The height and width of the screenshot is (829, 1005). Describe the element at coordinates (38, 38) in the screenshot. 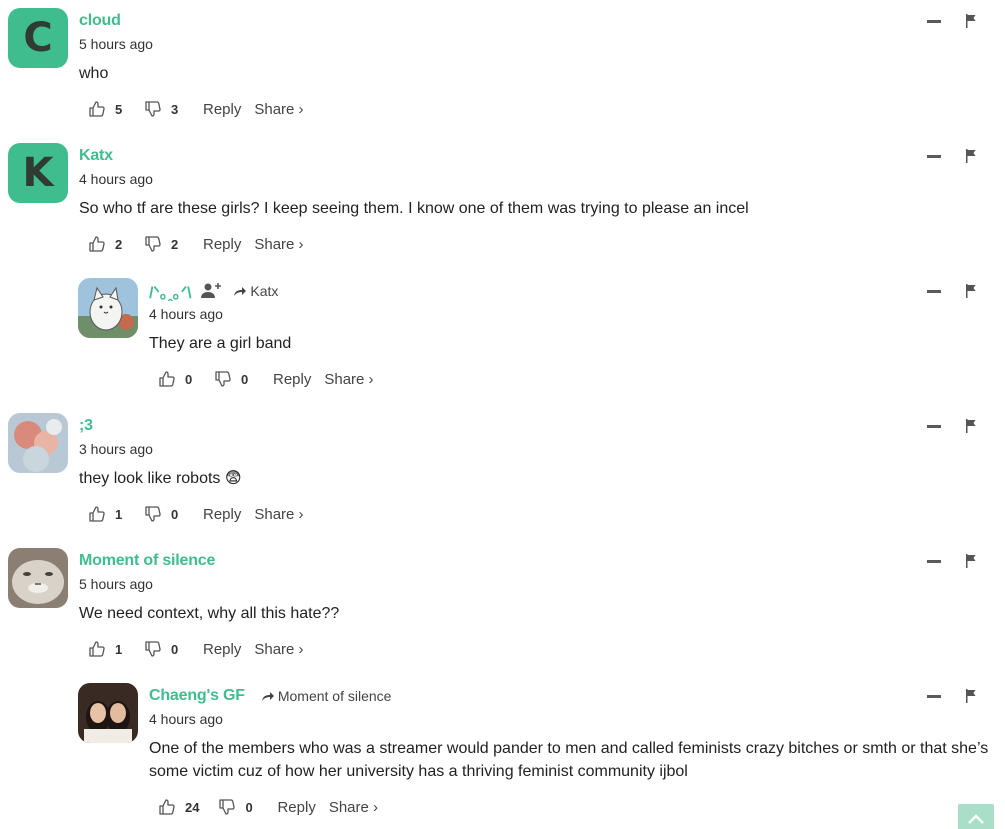

I see `avatar: C` at that location.